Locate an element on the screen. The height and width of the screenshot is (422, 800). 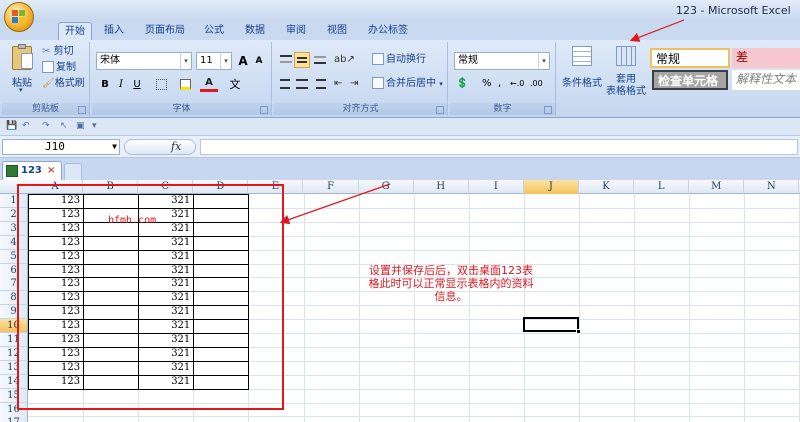
orientation-button: ab↗ is located at coordinates (345, 60).